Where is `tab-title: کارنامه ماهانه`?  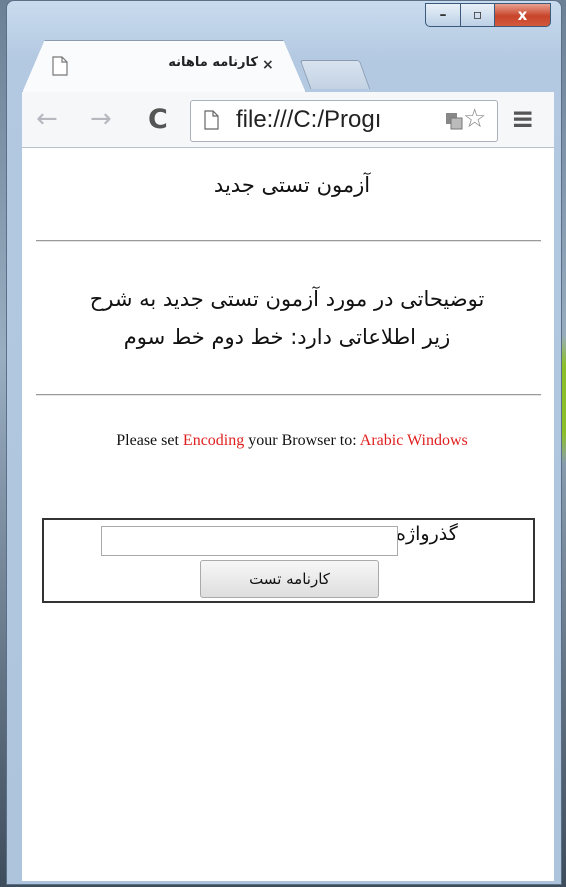 tab-title: کارنامه ماهانه is located at coordinates (194, 62).